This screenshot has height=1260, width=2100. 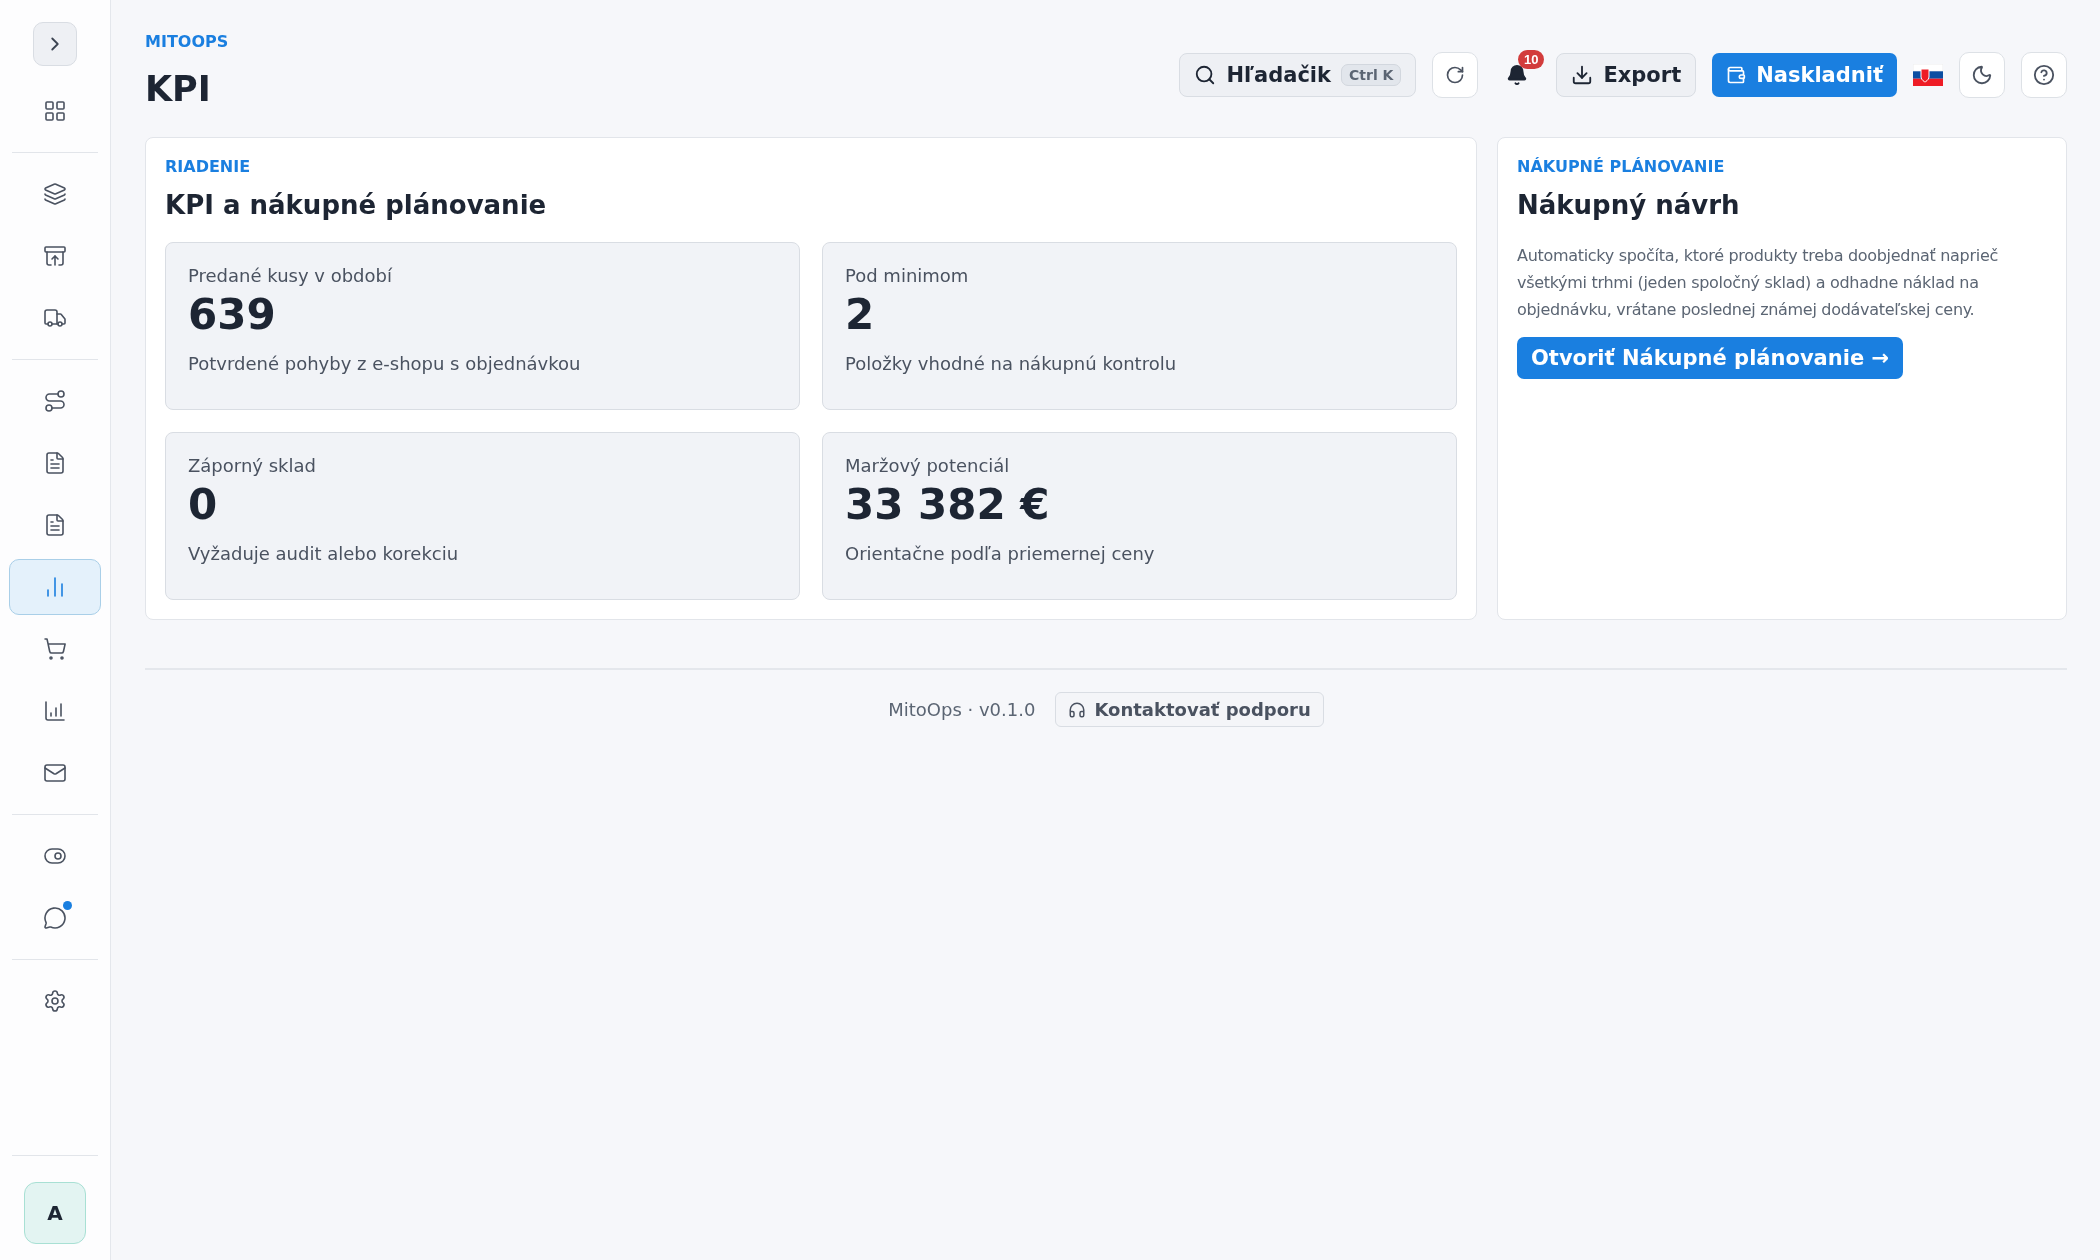 I want to click on bar-chart-icon, so click(x=55, y=711).